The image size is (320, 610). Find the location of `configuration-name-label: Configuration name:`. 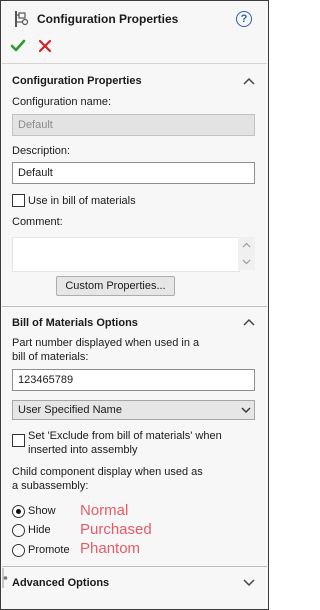

configuration-name-label: Configuration name: is located at coordinates (62, 102).